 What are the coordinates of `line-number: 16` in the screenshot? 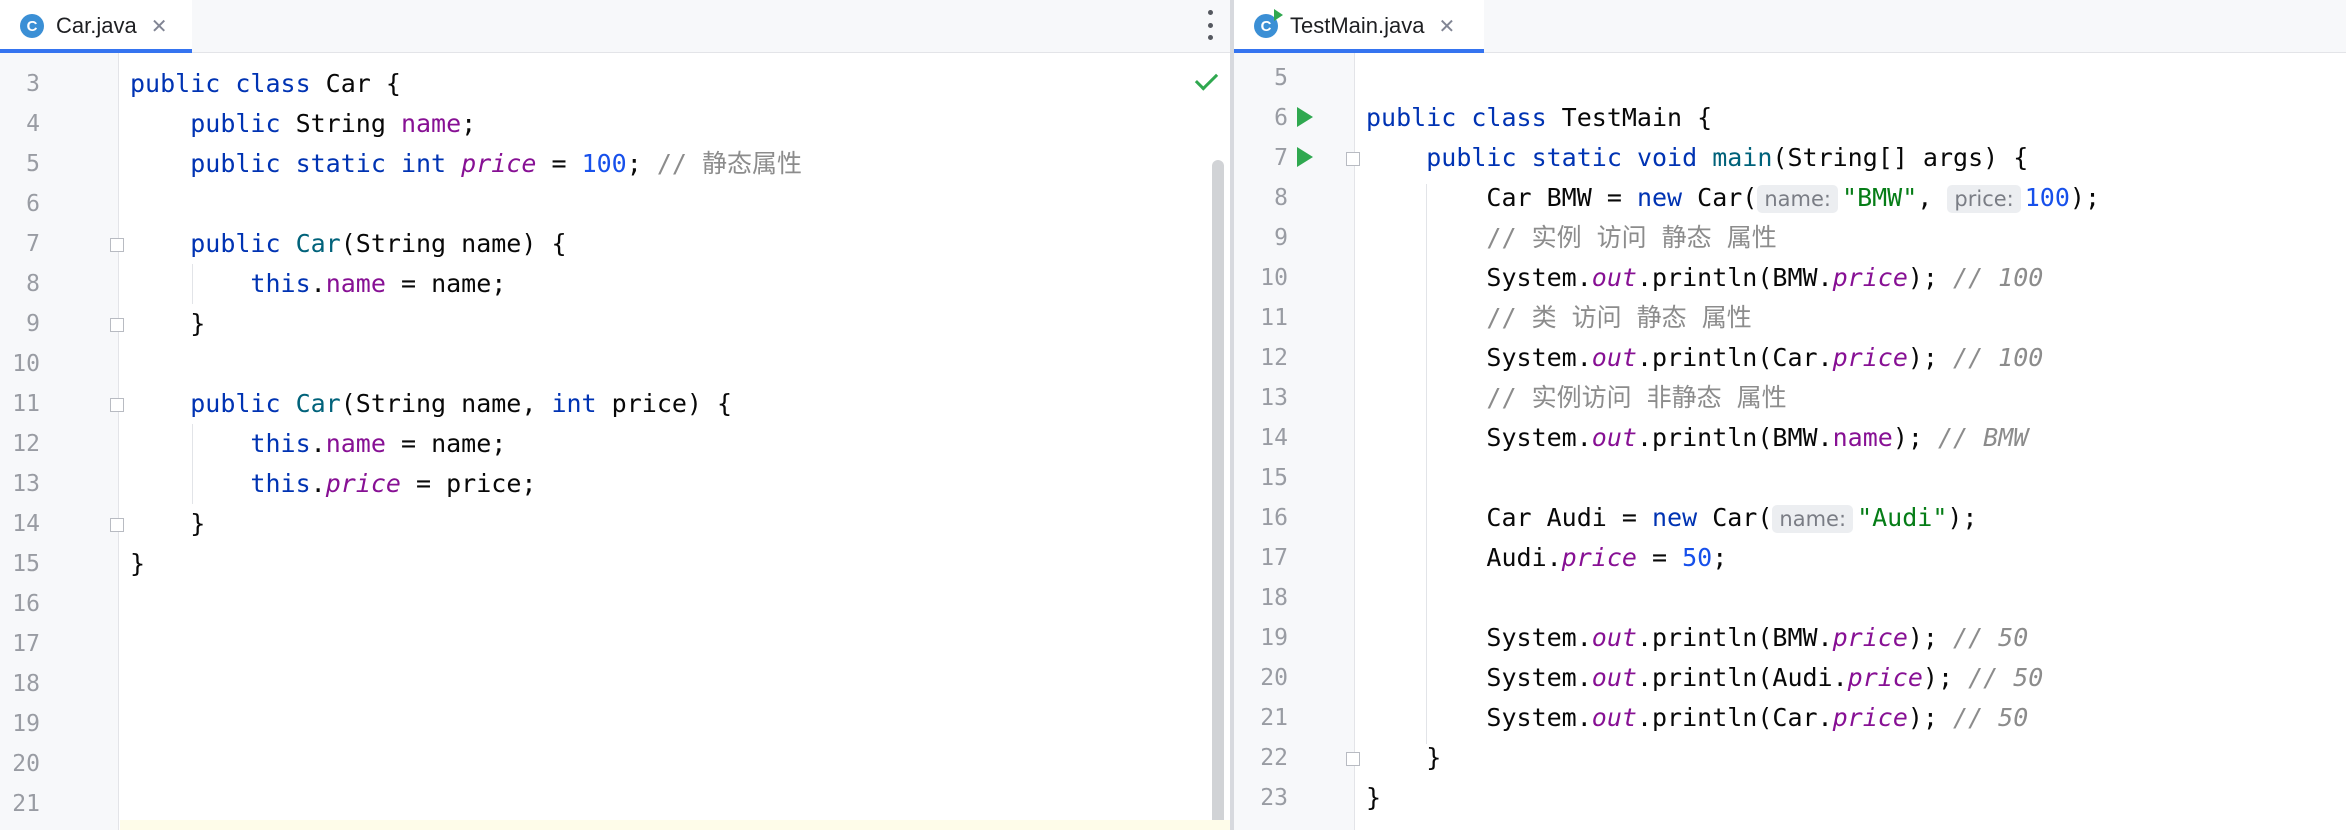 It's located at (26, 604).